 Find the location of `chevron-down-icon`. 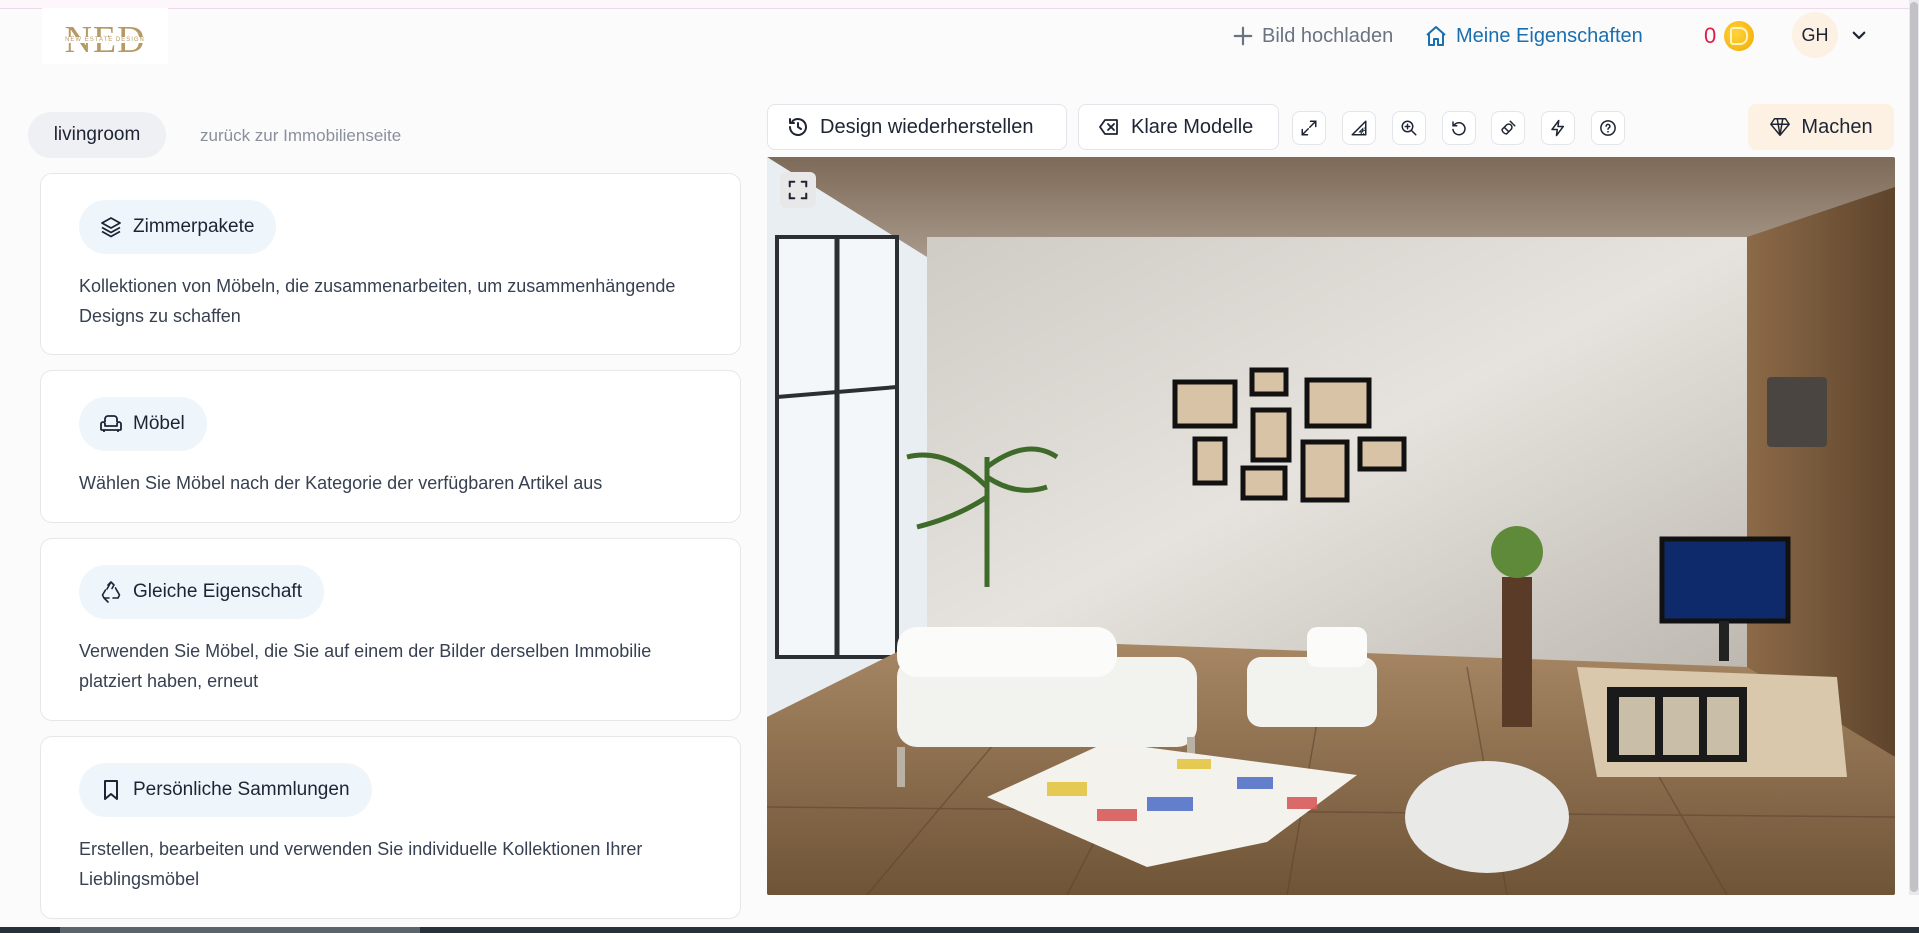

chevron-down-icon is located at coordinates (1859, 35).